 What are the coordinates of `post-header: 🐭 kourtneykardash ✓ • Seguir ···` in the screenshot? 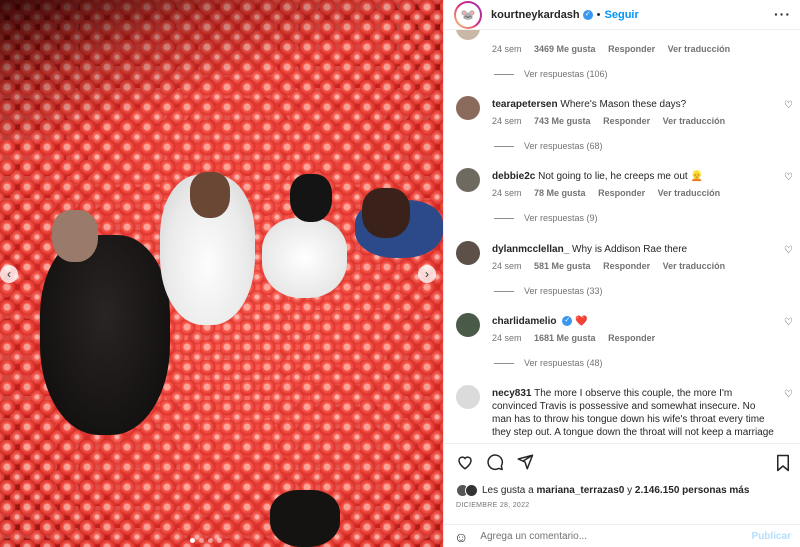 It's located at (622, 15).